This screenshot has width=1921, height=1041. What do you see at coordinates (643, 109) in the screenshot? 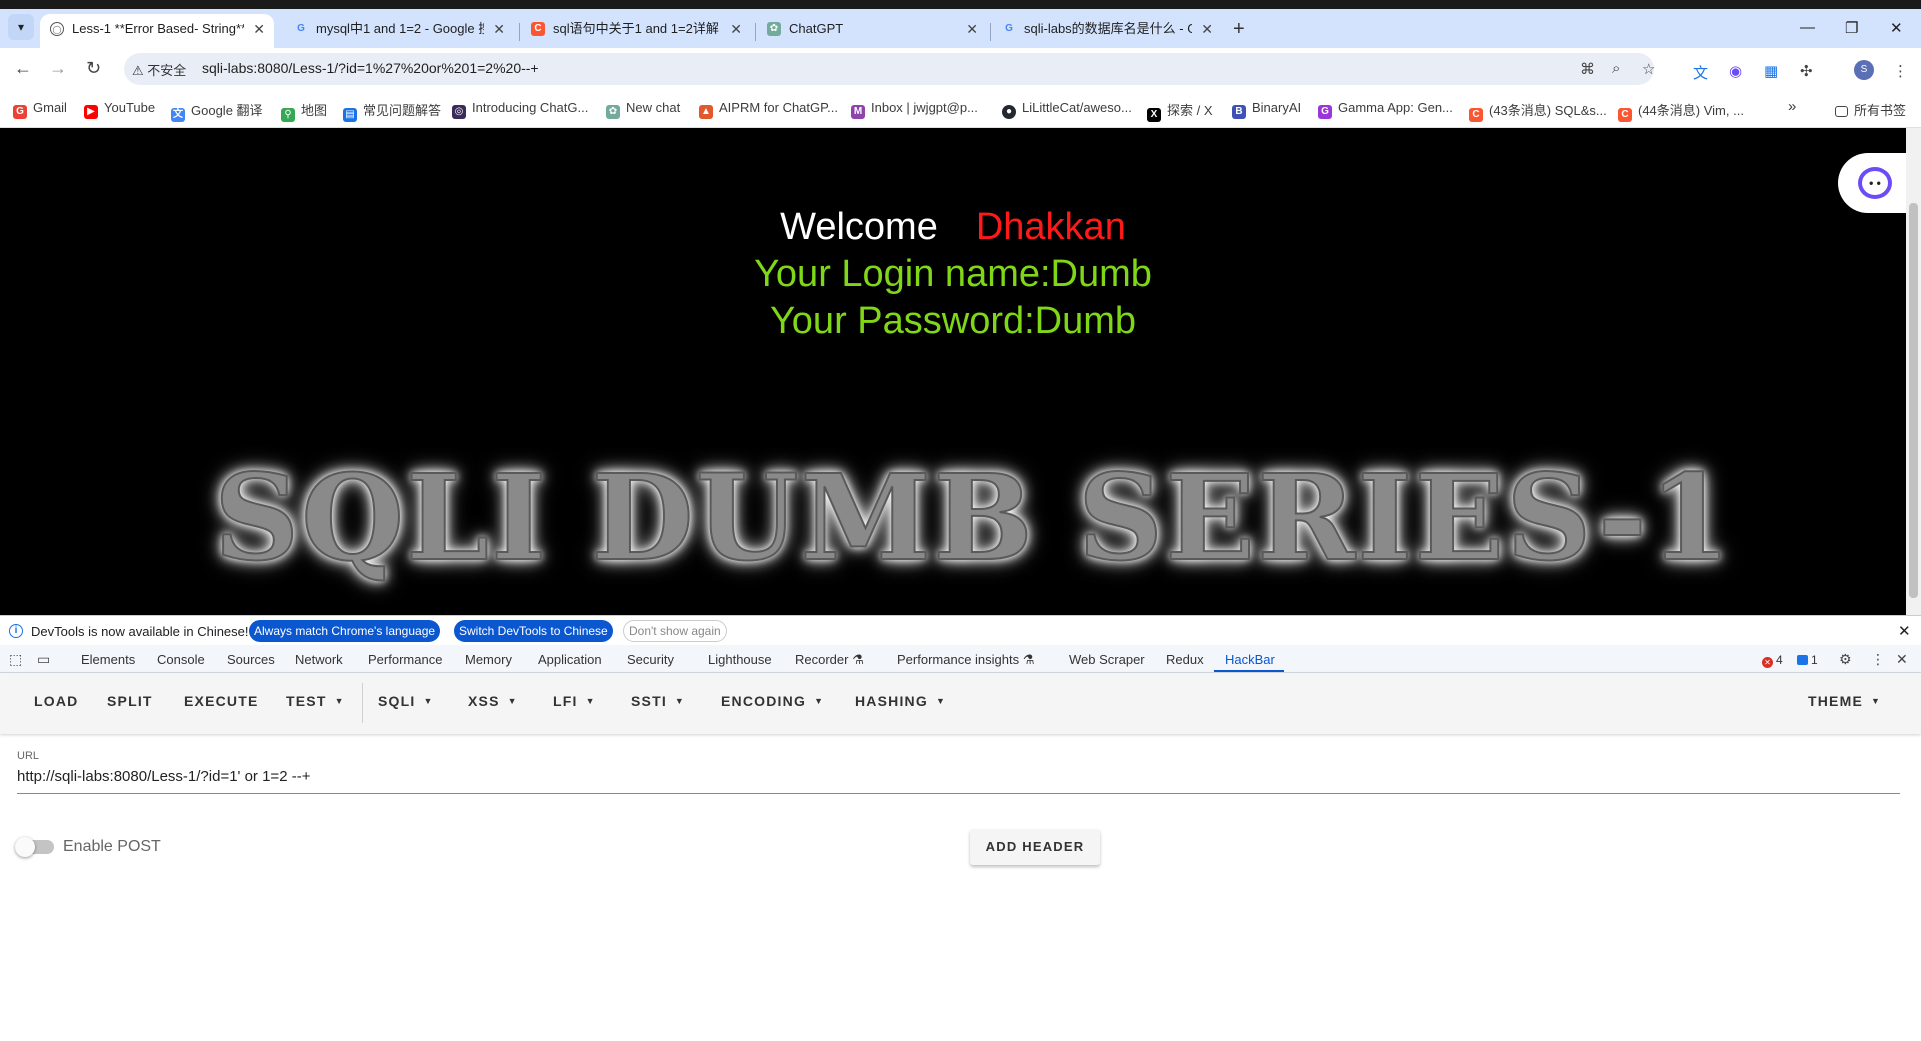
I see `bookmark-new-chat: ✿ New chat` at bounding box center [643, 109].